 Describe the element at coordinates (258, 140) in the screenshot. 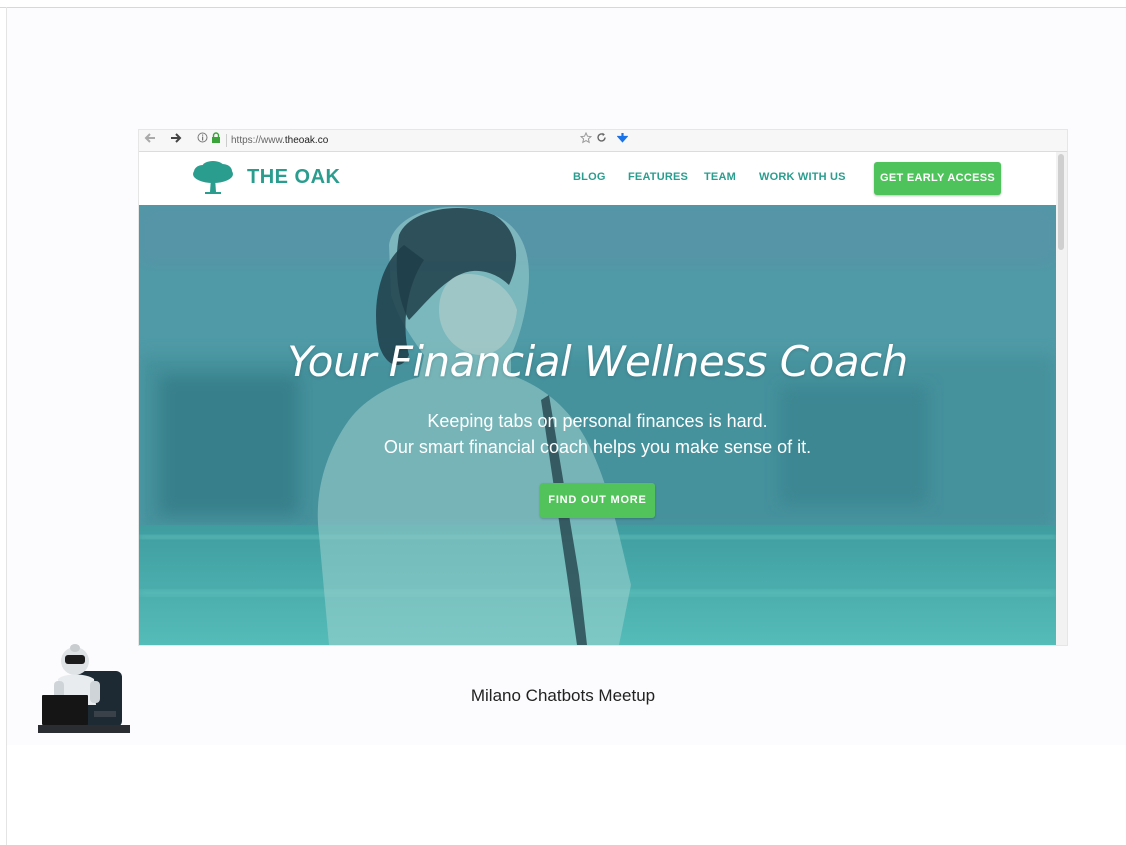

I see `url-prefix: https://www.` at that location.